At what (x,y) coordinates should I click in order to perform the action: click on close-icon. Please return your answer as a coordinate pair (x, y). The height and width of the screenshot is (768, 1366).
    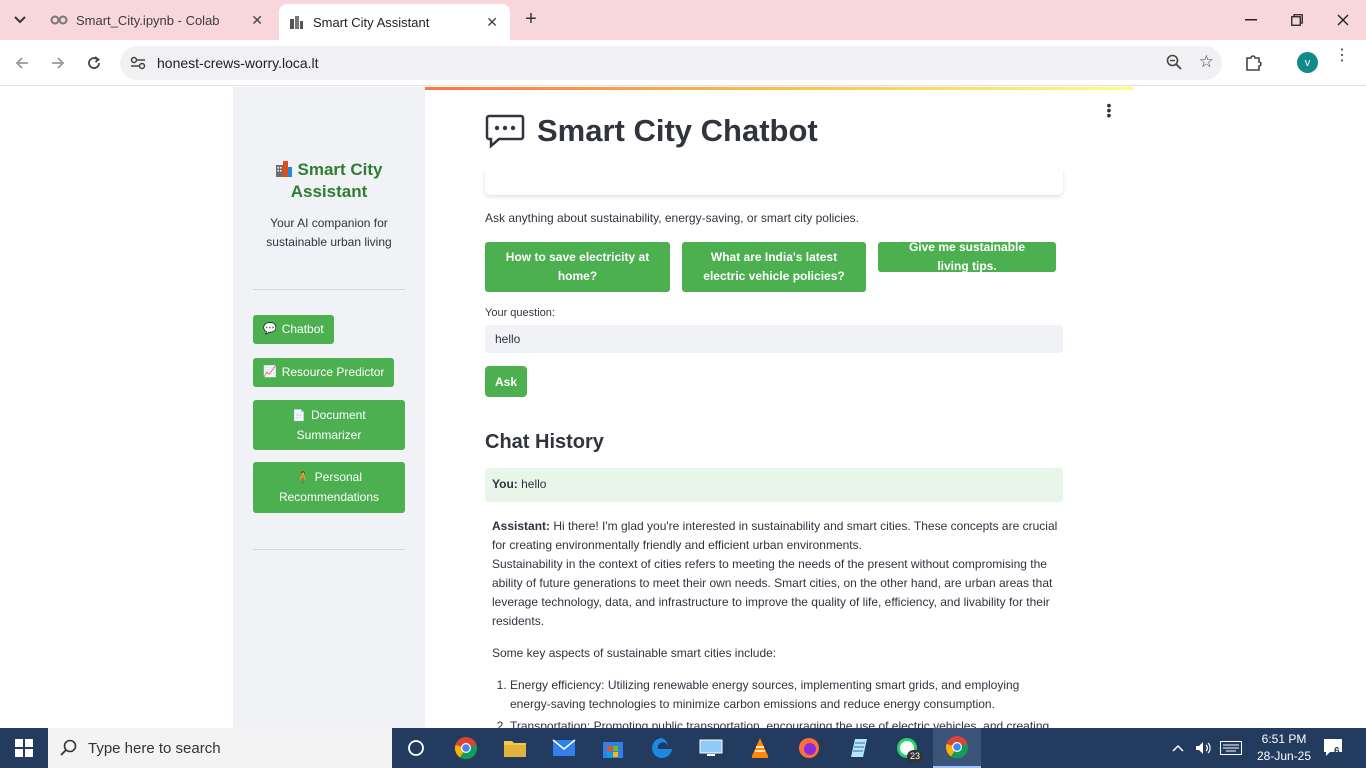
    Looking at the image, I should click on (1343, 20).